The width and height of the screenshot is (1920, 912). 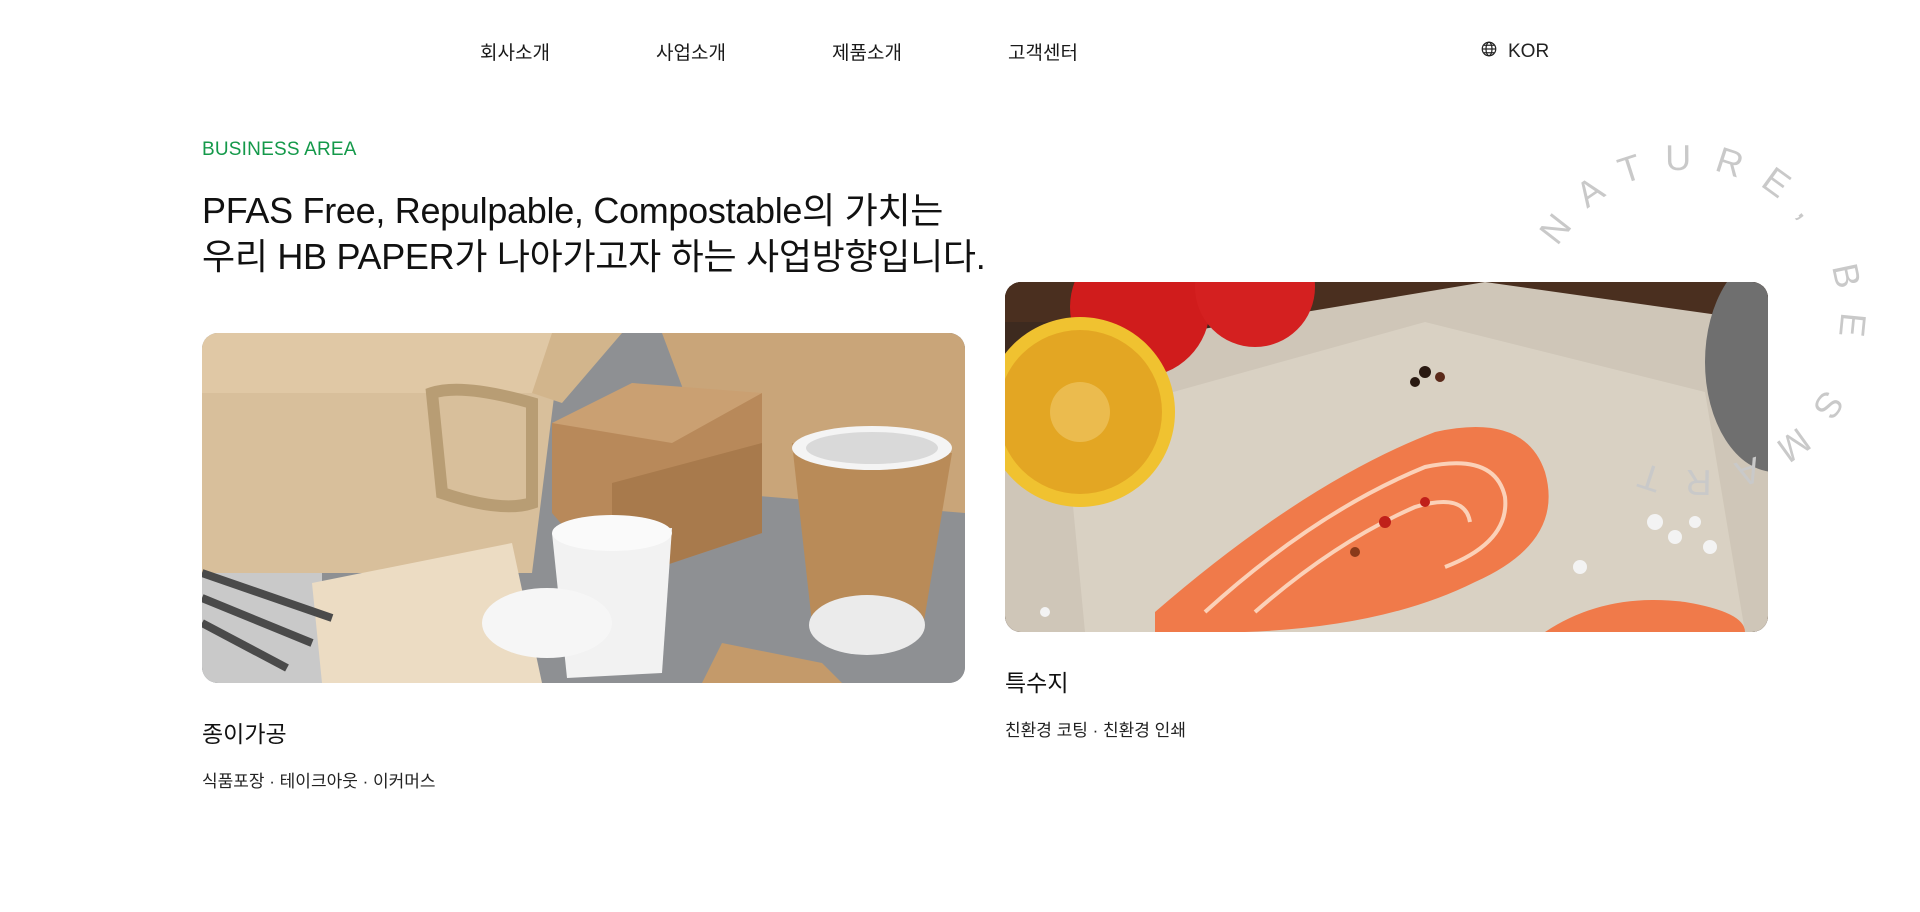 What do you see at coordinates (691, 51) in the screenshot?
I see `nav-item-business: 사업소개` at bounding box center [691, 51].